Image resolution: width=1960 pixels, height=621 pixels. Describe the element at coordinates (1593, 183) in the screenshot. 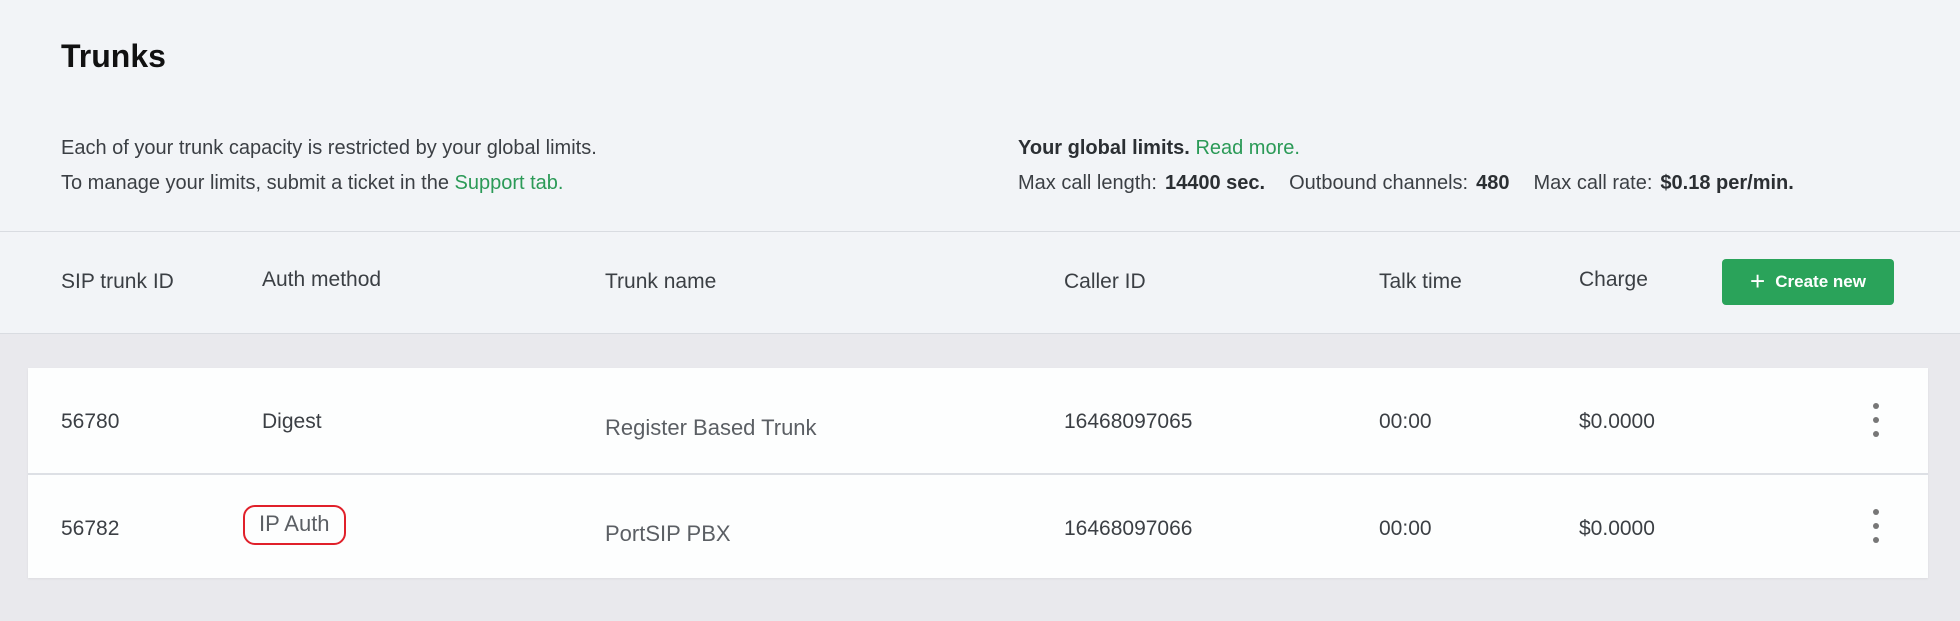

I see `max-call-rate-label: Max call rate:` at that location.